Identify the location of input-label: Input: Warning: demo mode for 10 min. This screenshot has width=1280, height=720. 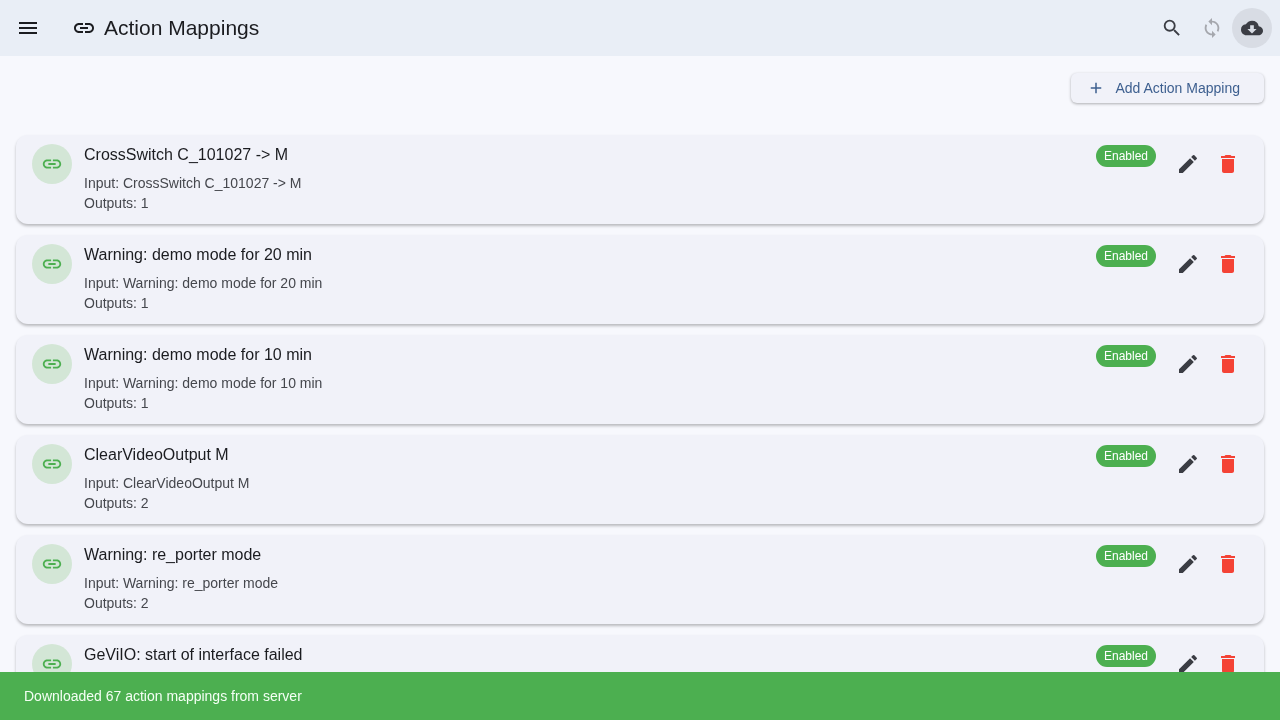
(203, 383).